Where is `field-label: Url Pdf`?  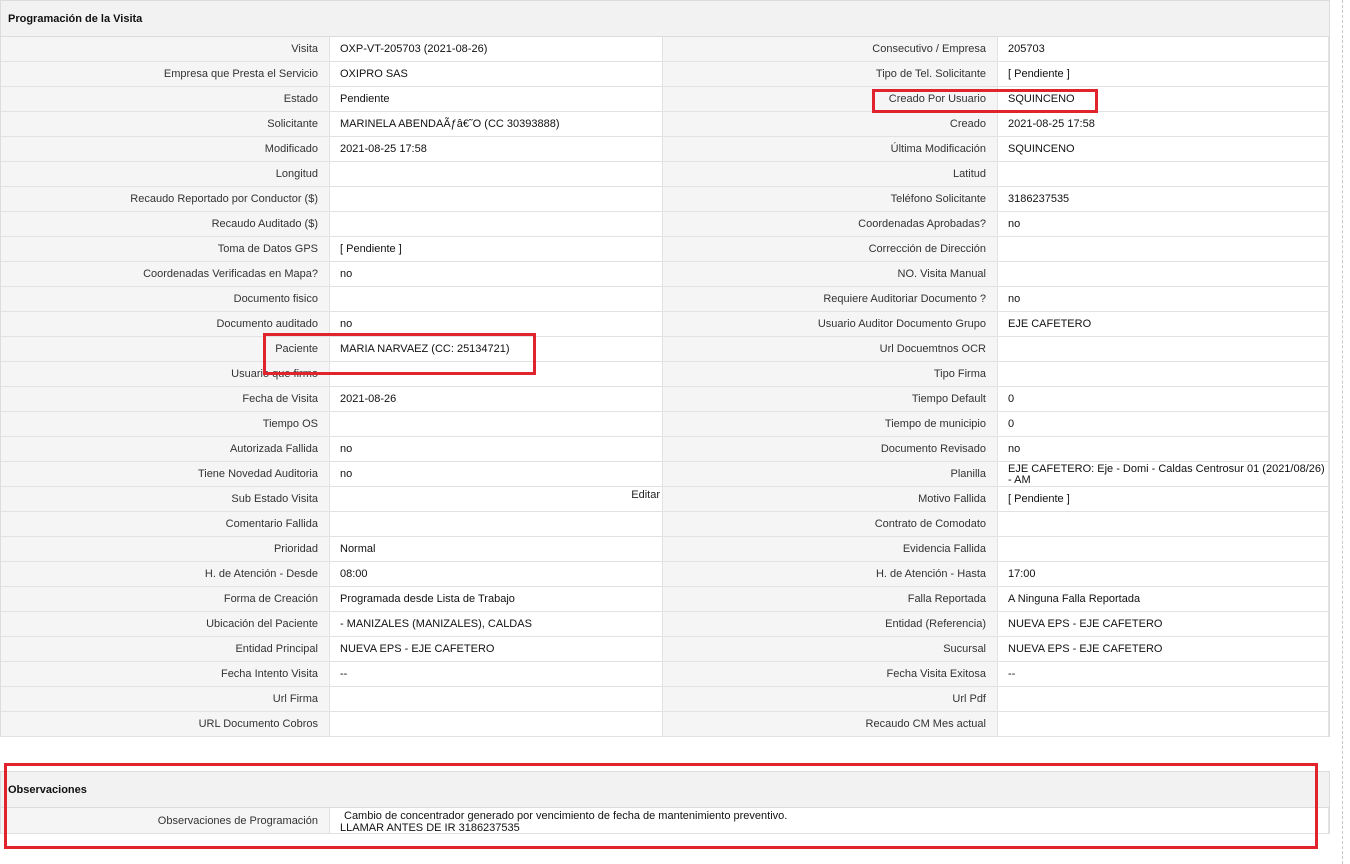
field-label: Url Pdf is located at coordinates (830, 699).